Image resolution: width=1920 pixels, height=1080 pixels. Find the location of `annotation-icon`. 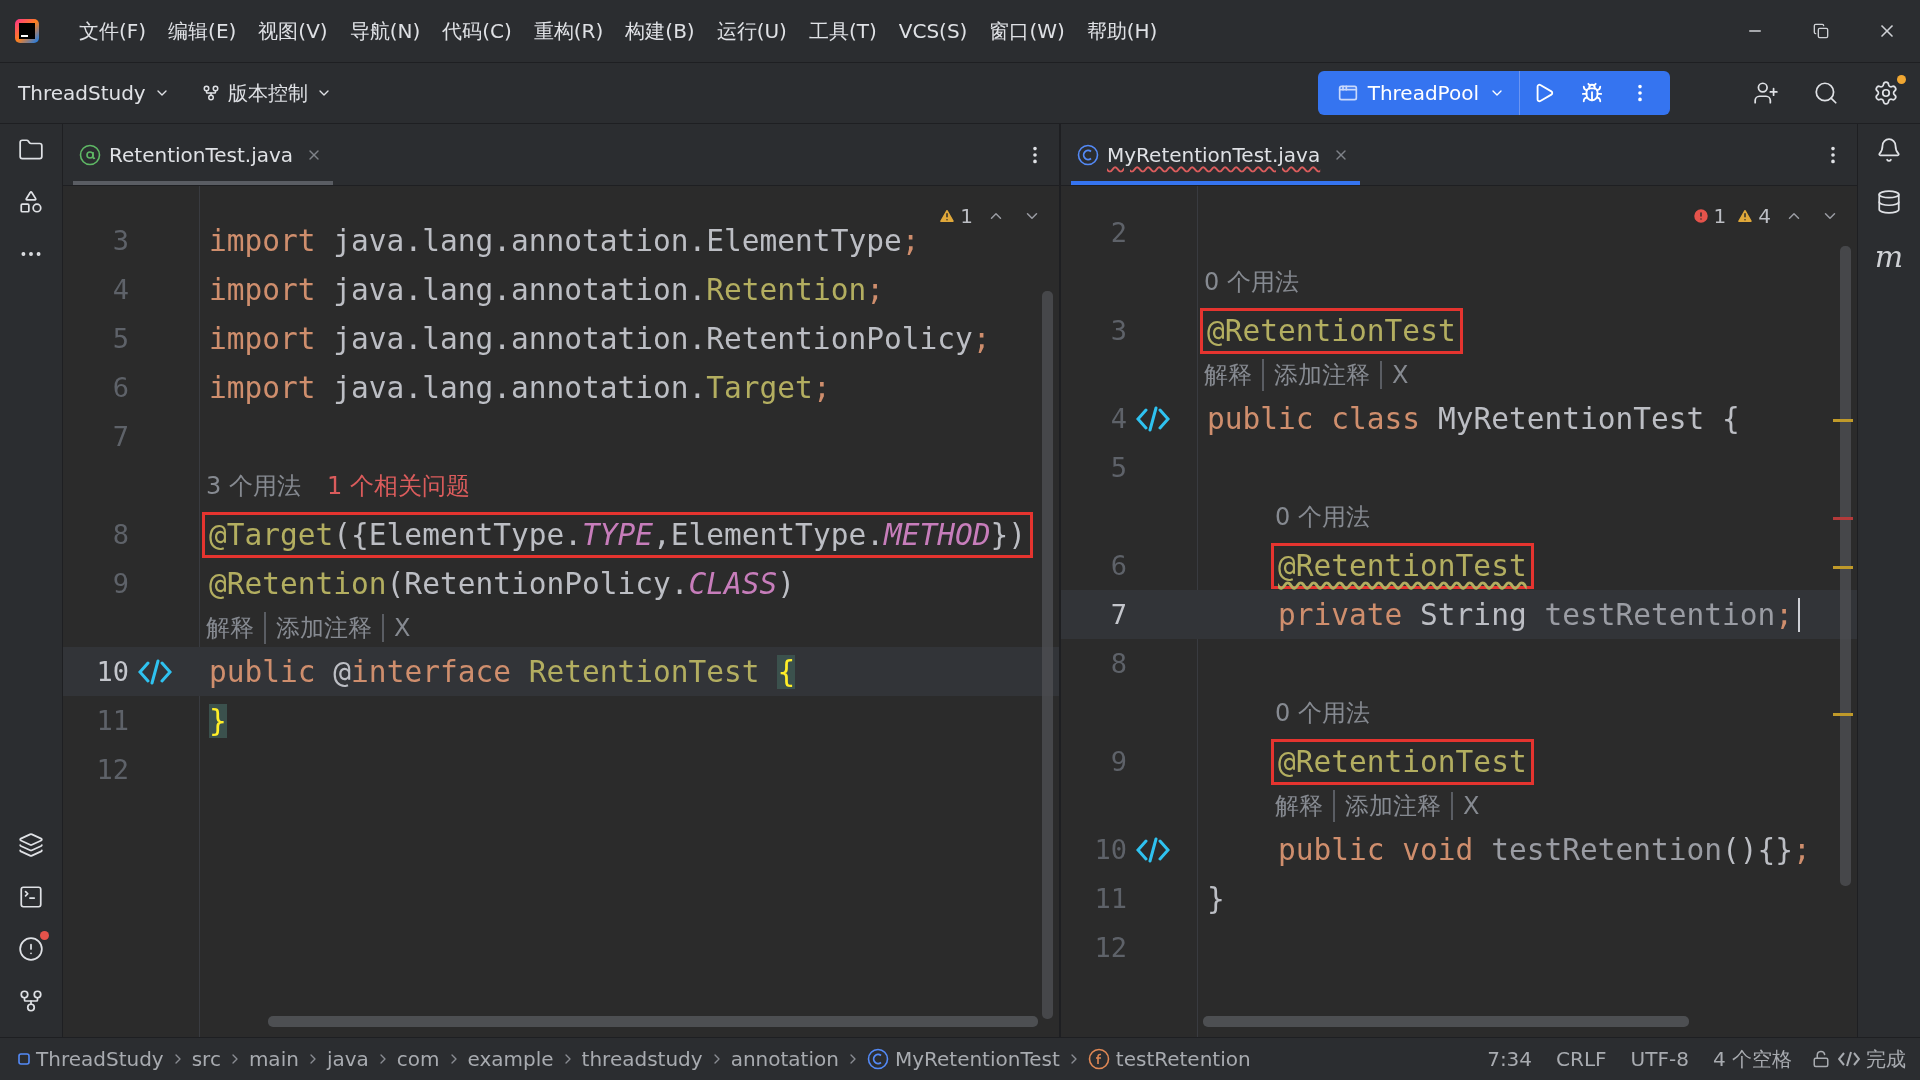

annotation-icon is located at coordinates (90, 154).